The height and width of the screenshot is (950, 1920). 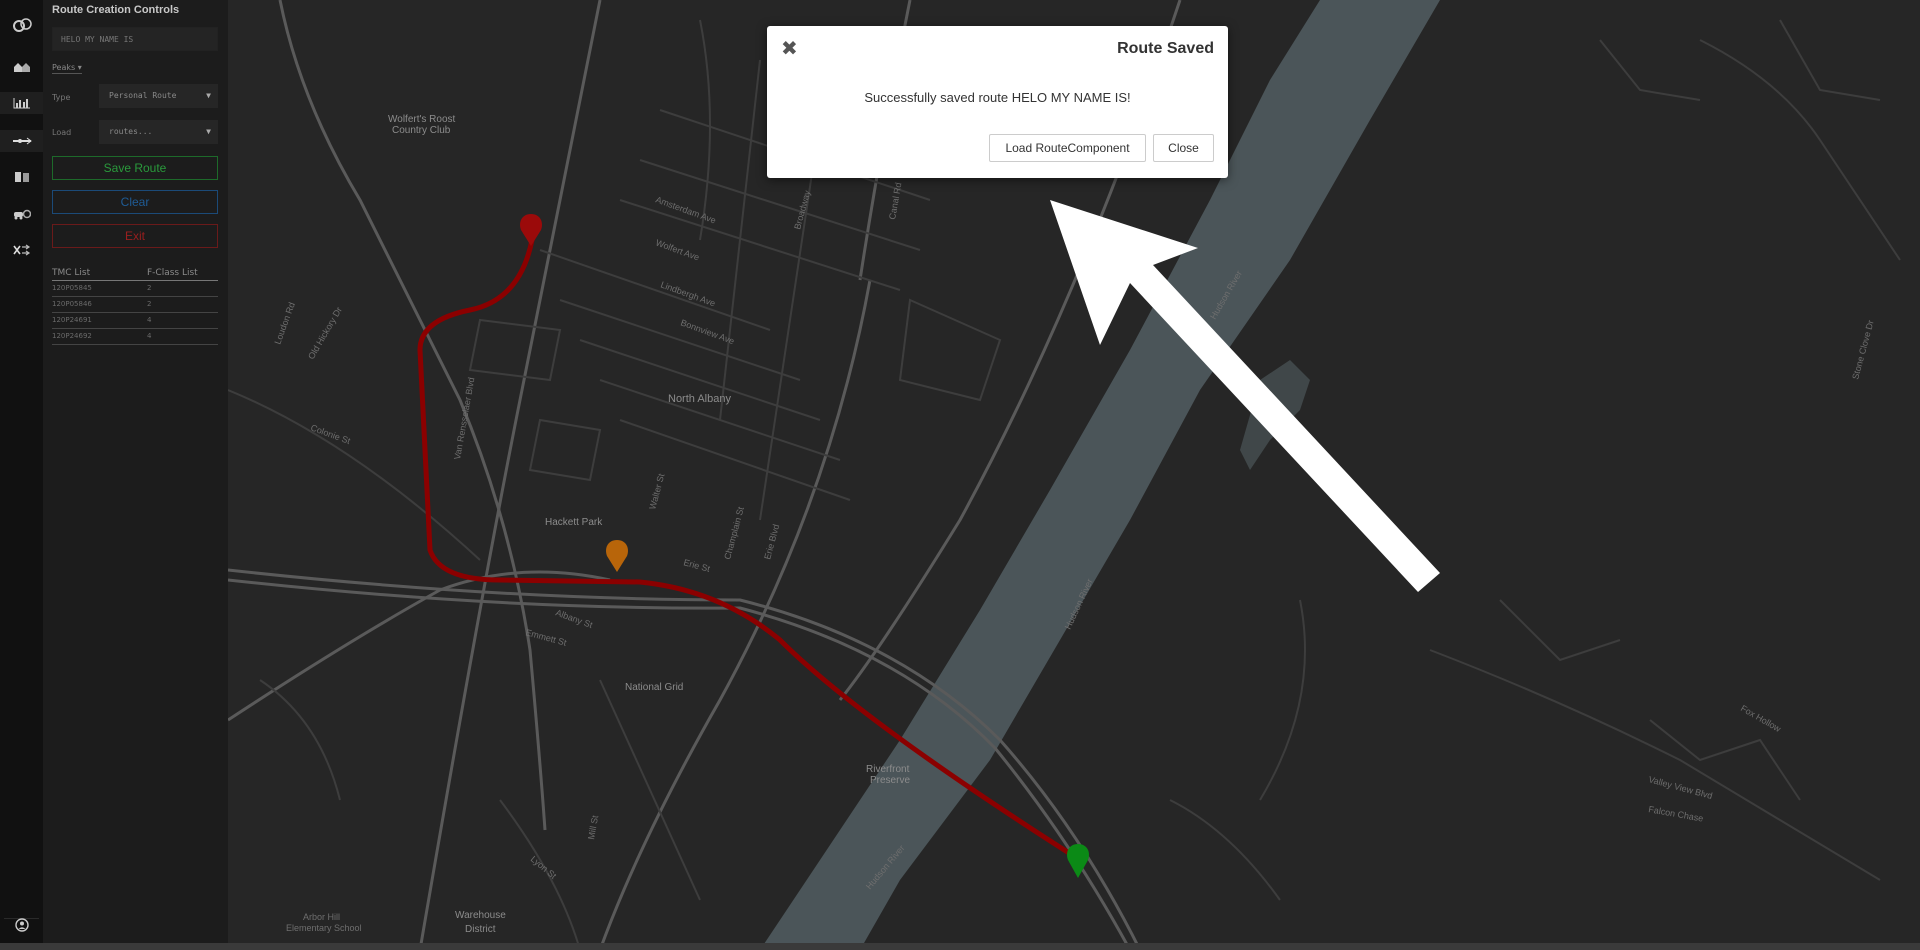 I want to click on map-label: National Grid, so click(x=654, y=687).